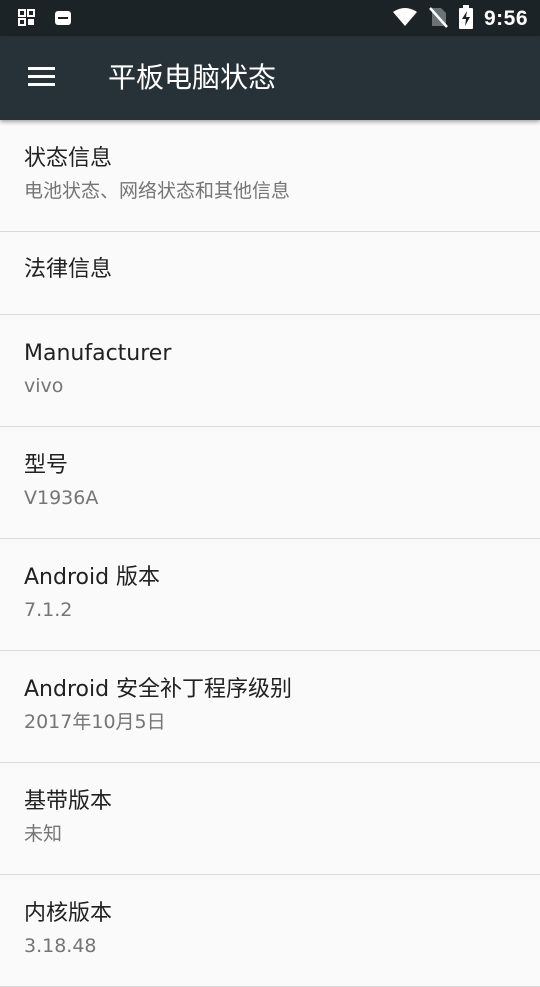 The image size is (540, 987). What do you see at coordinates (63, 20) in the screenshot?
I see `notification-app-icon` at bounding box center [63, 20].